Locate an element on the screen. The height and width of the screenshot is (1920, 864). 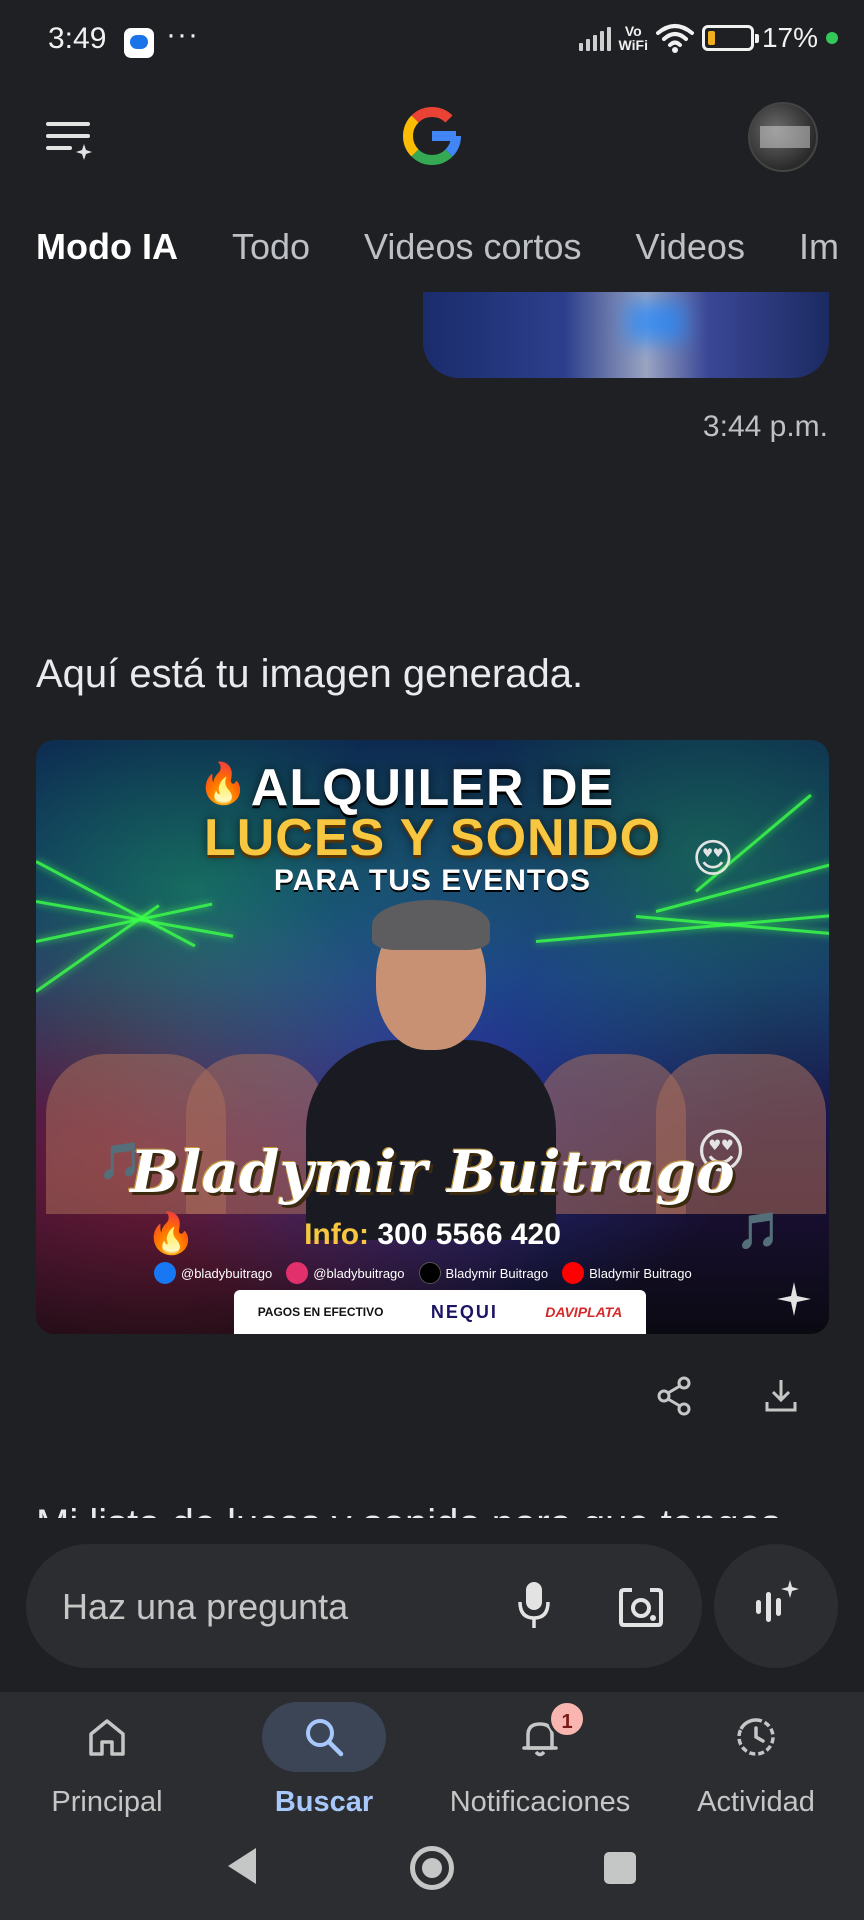
battery-percent: 17% is located at coordinates (789, 37).